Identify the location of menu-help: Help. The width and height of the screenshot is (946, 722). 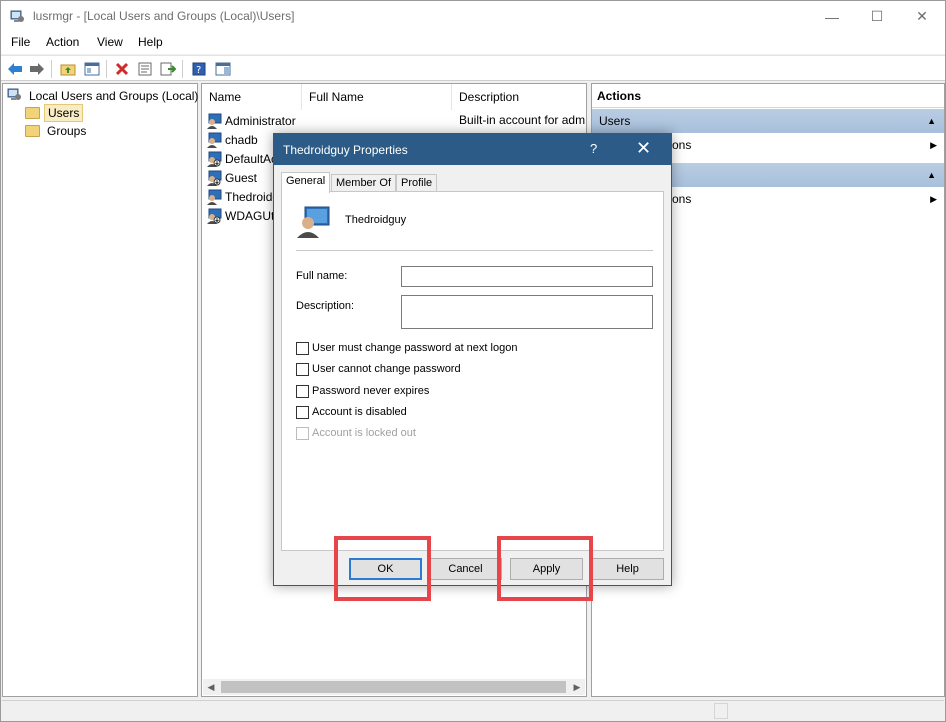
(150, 42).